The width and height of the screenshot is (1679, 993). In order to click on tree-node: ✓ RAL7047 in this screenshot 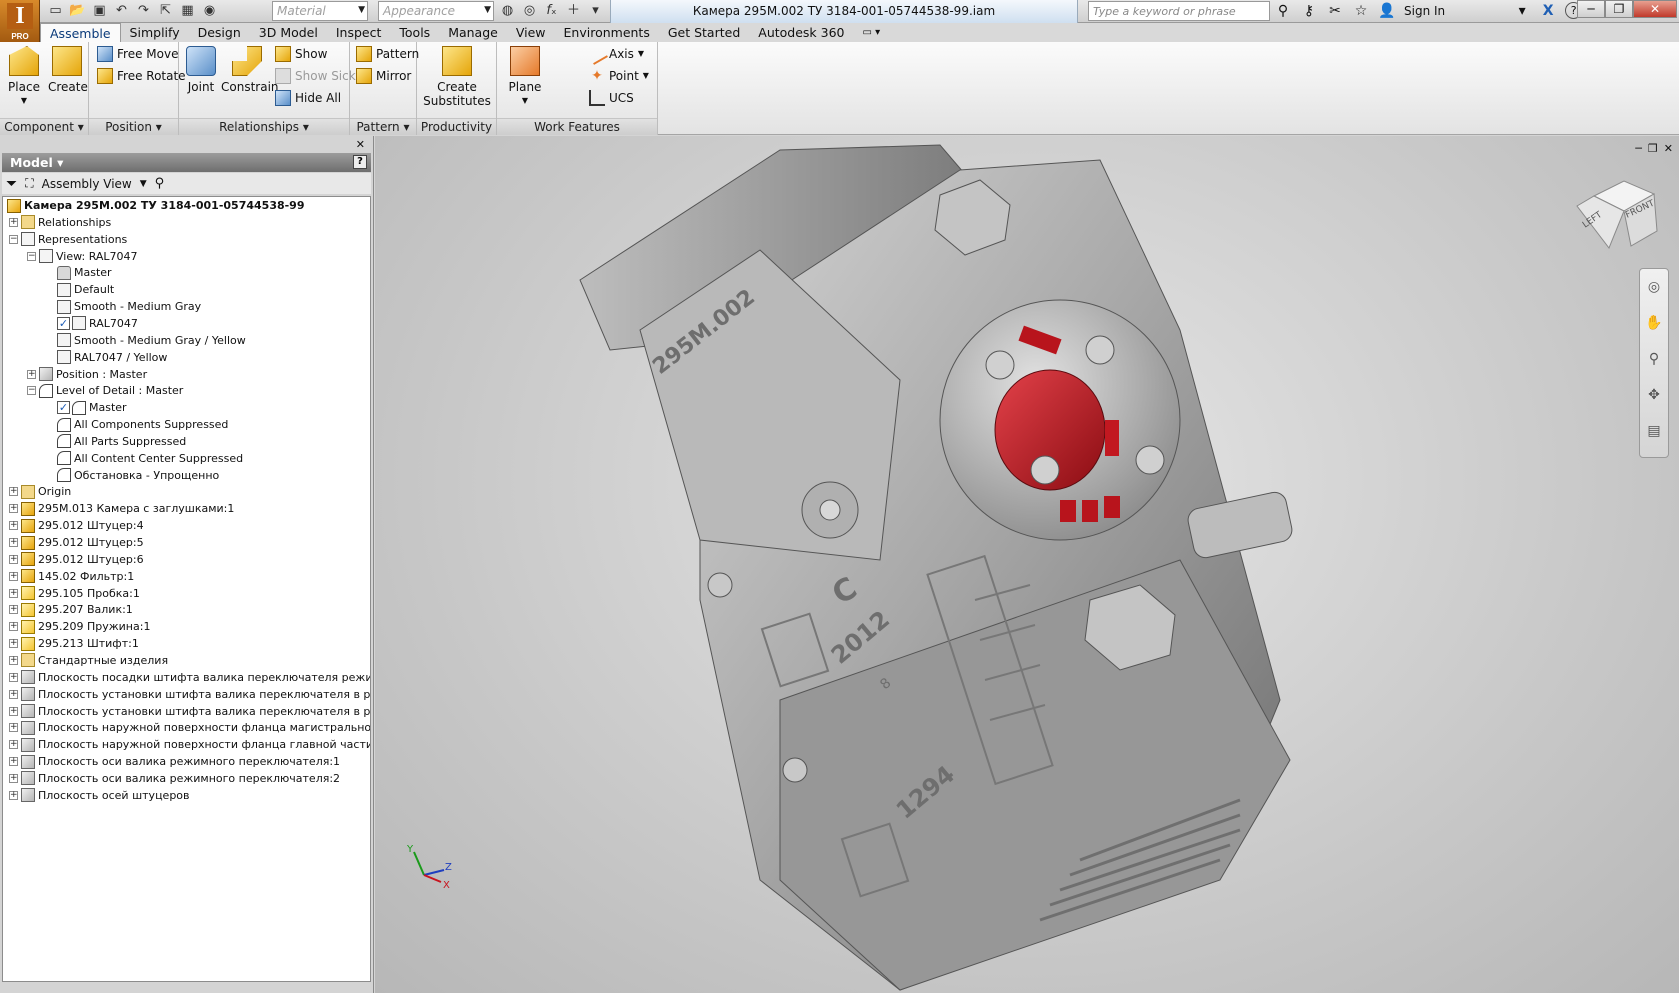, I will do `click(91, 323)`.